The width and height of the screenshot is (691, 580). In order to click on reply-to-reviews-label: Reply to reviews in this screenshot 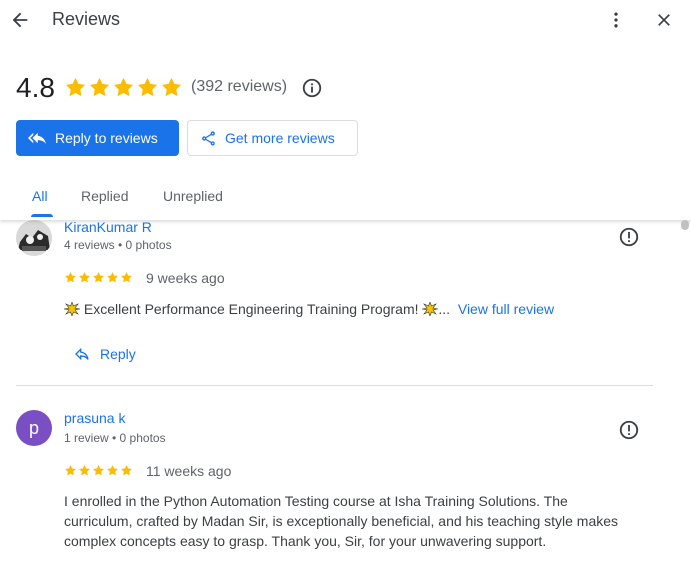, I will do `click(106, 138)`.